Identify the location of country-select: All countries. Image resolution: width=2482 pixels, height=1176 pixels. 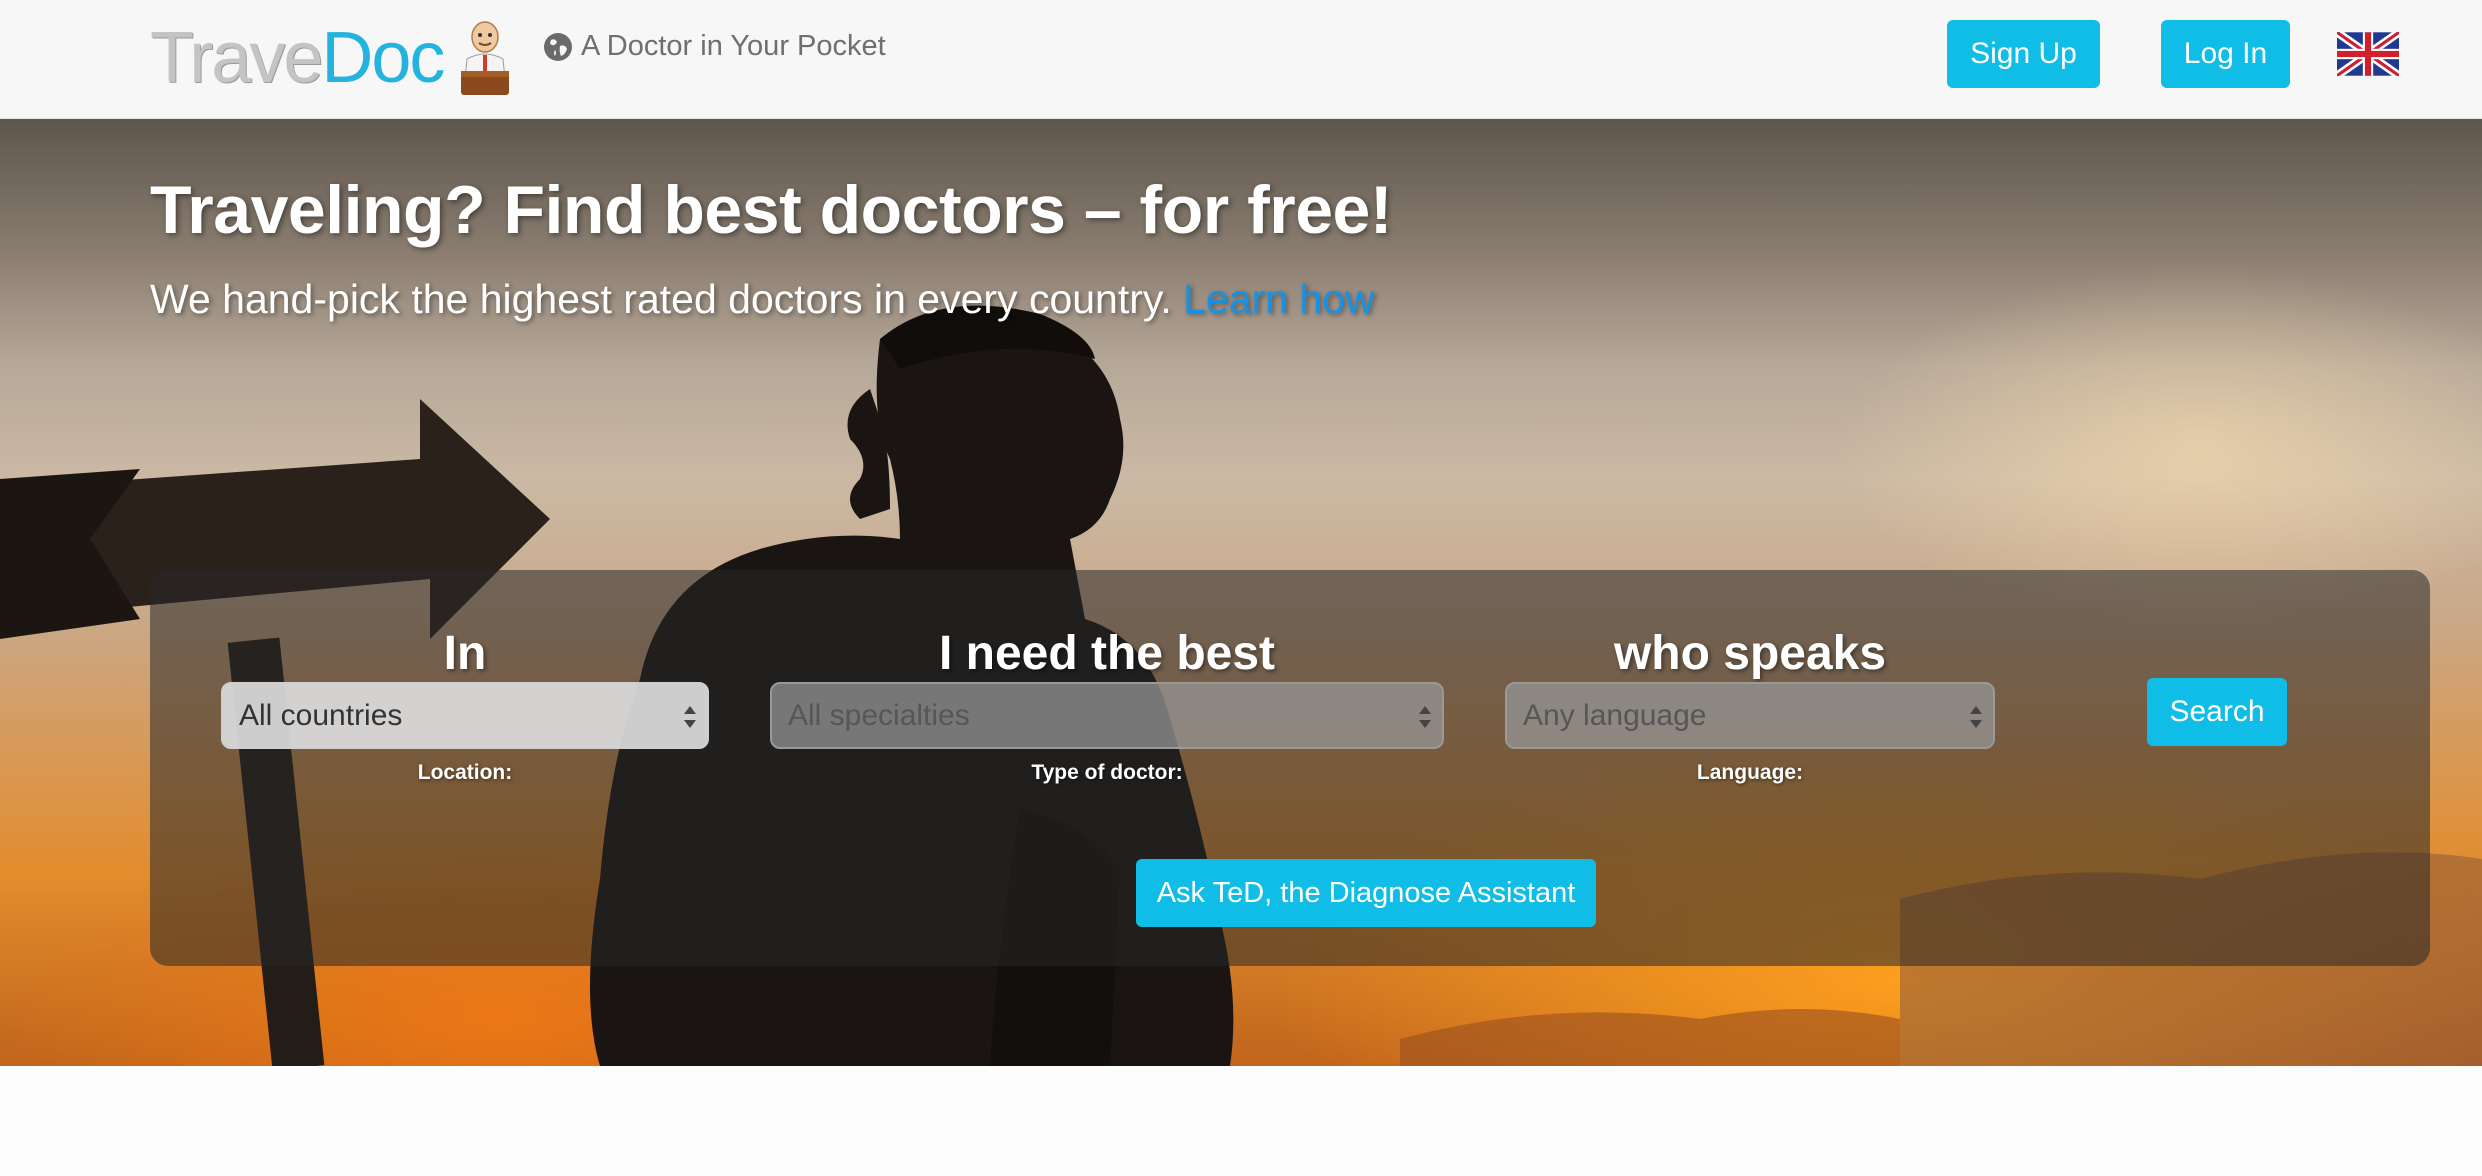
(465, 715).